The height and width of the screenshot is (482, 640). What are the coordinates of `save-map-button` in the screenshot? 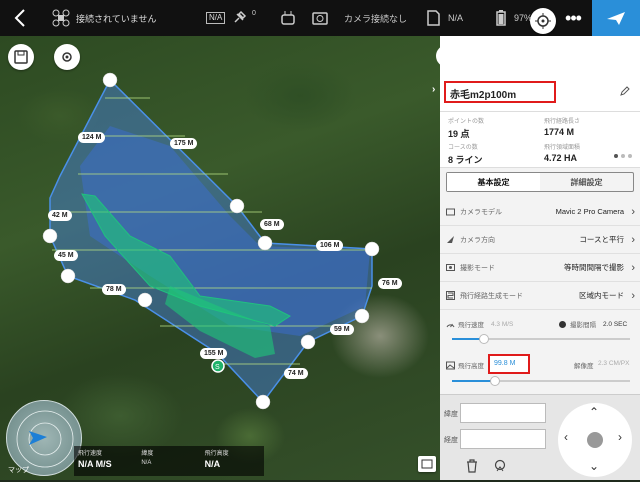 It's located at (21, 57).